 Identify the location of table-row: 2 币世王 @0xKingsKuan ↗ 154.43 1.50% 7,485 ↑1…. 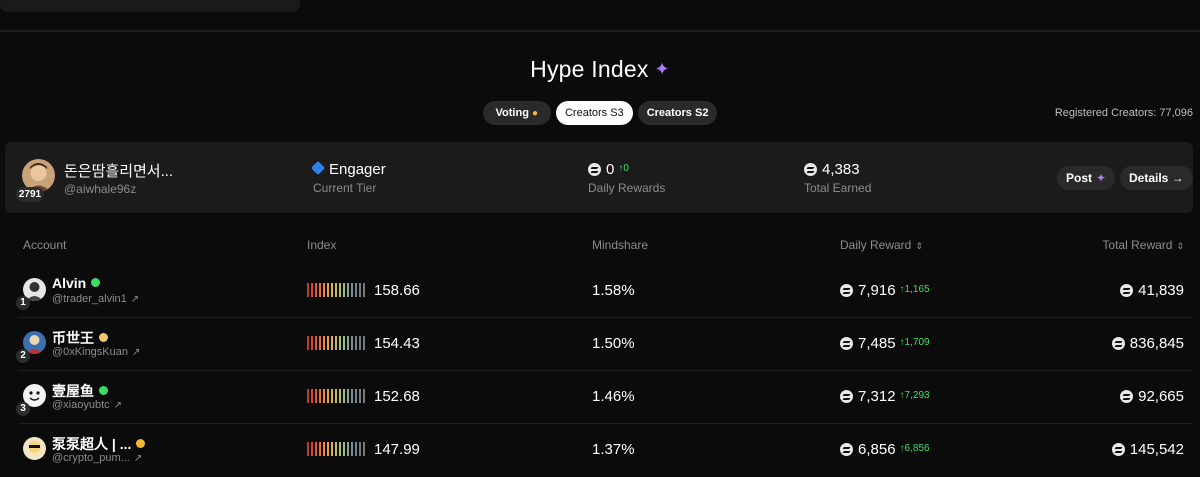
(600, 344).